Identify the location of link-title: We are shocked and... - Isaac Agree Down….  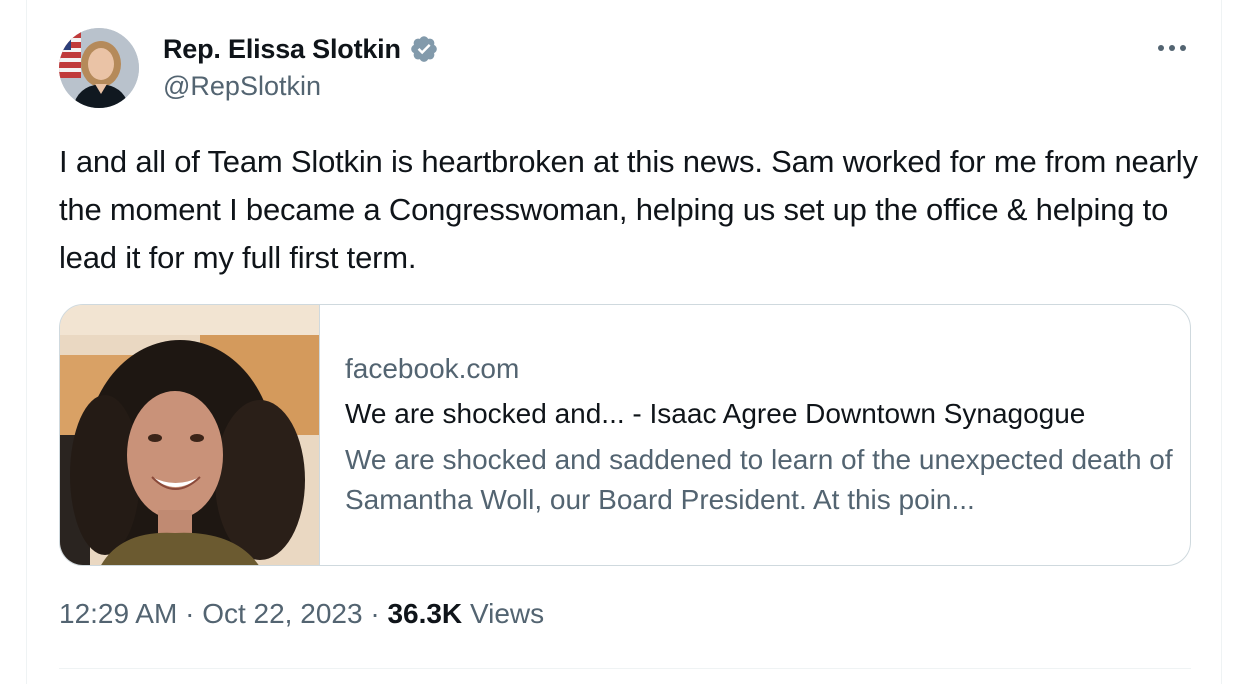
(715, 413).